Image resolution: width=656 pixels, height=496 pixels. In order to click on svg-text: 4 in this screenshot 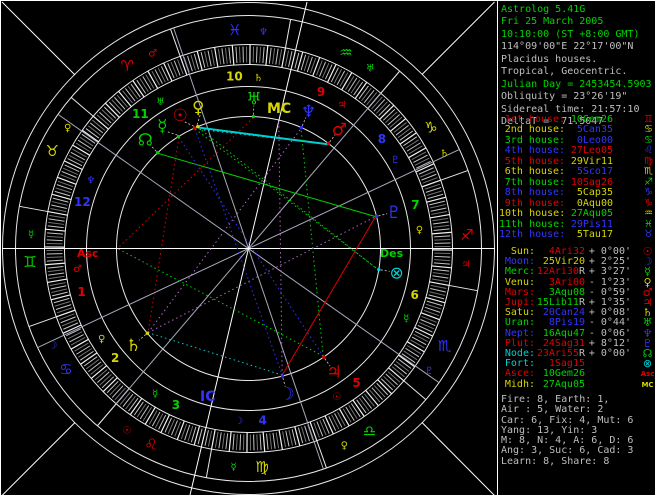, I will do `click(262, 420)`.